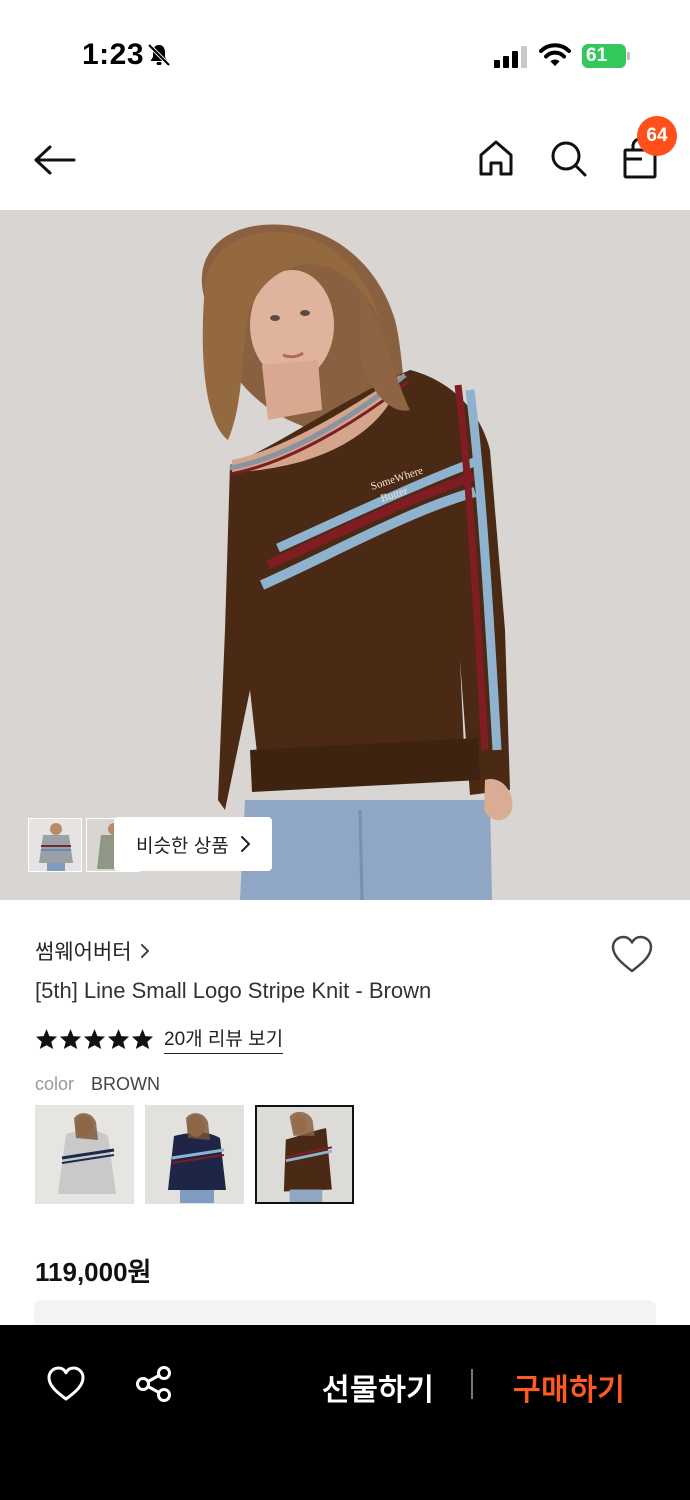 The width and height of the screenshot is (690, 1500). What do you see at coordinates (224, 1039) in the screenshot?
I see `view-reviews-link: 20개 리뷰 보기` at bounding box center [224, 1039].